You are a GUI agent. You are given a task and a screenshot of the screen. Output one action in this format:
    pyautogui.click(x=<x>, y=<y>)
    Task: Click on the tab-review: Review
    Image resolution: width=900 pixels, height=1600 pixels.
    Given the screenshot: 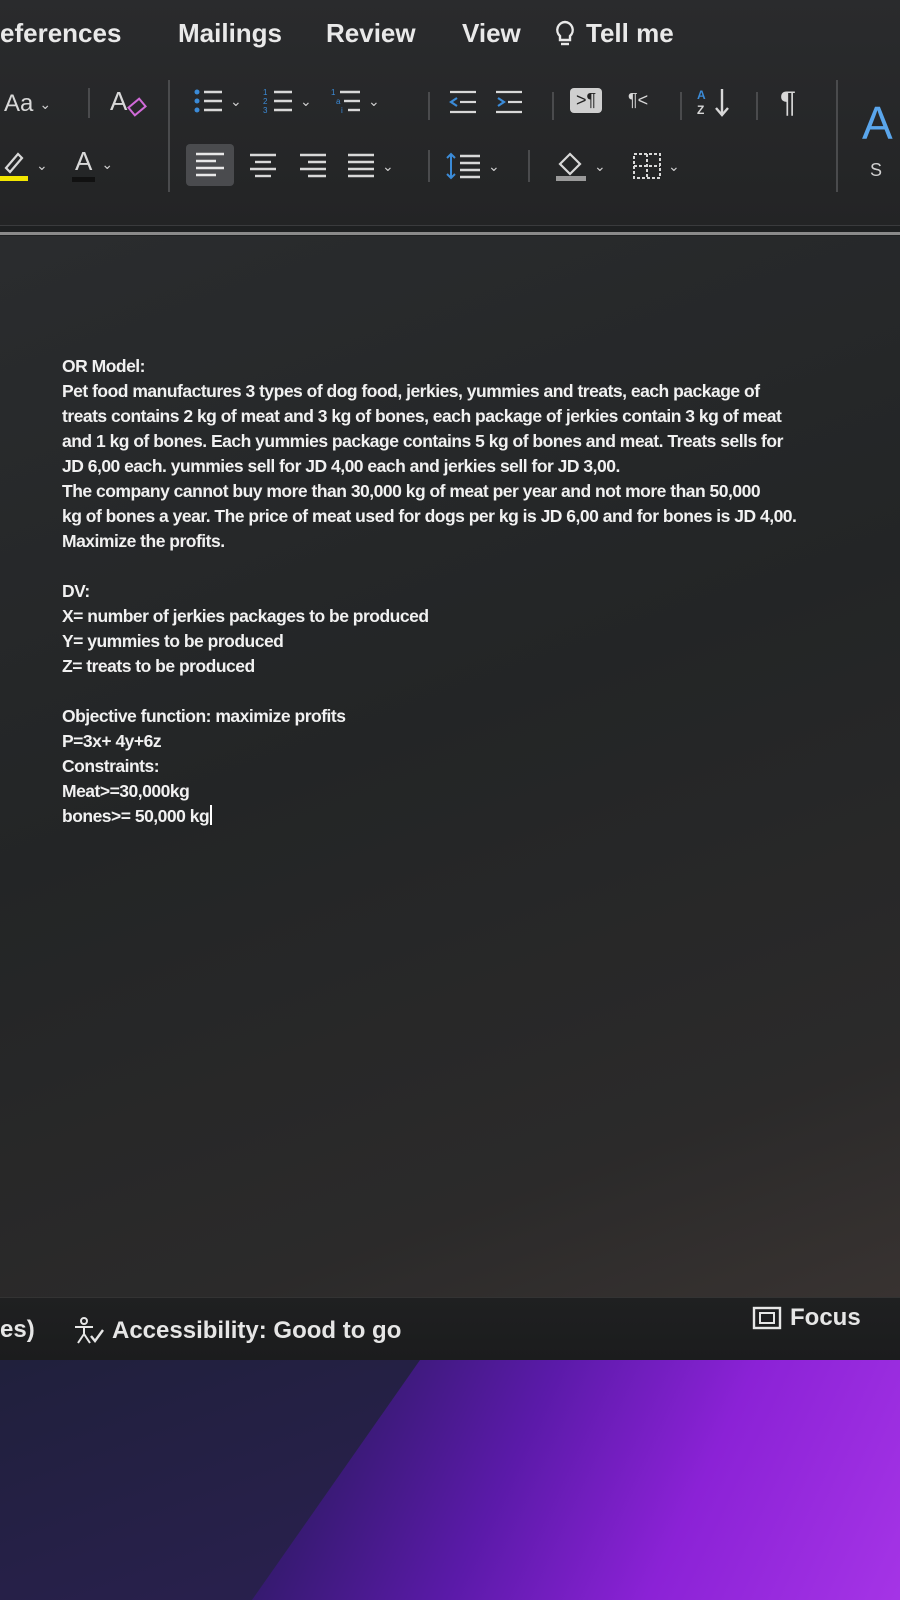 What is the action you would take?
    pyautogui.click(x=371, y=33)
    